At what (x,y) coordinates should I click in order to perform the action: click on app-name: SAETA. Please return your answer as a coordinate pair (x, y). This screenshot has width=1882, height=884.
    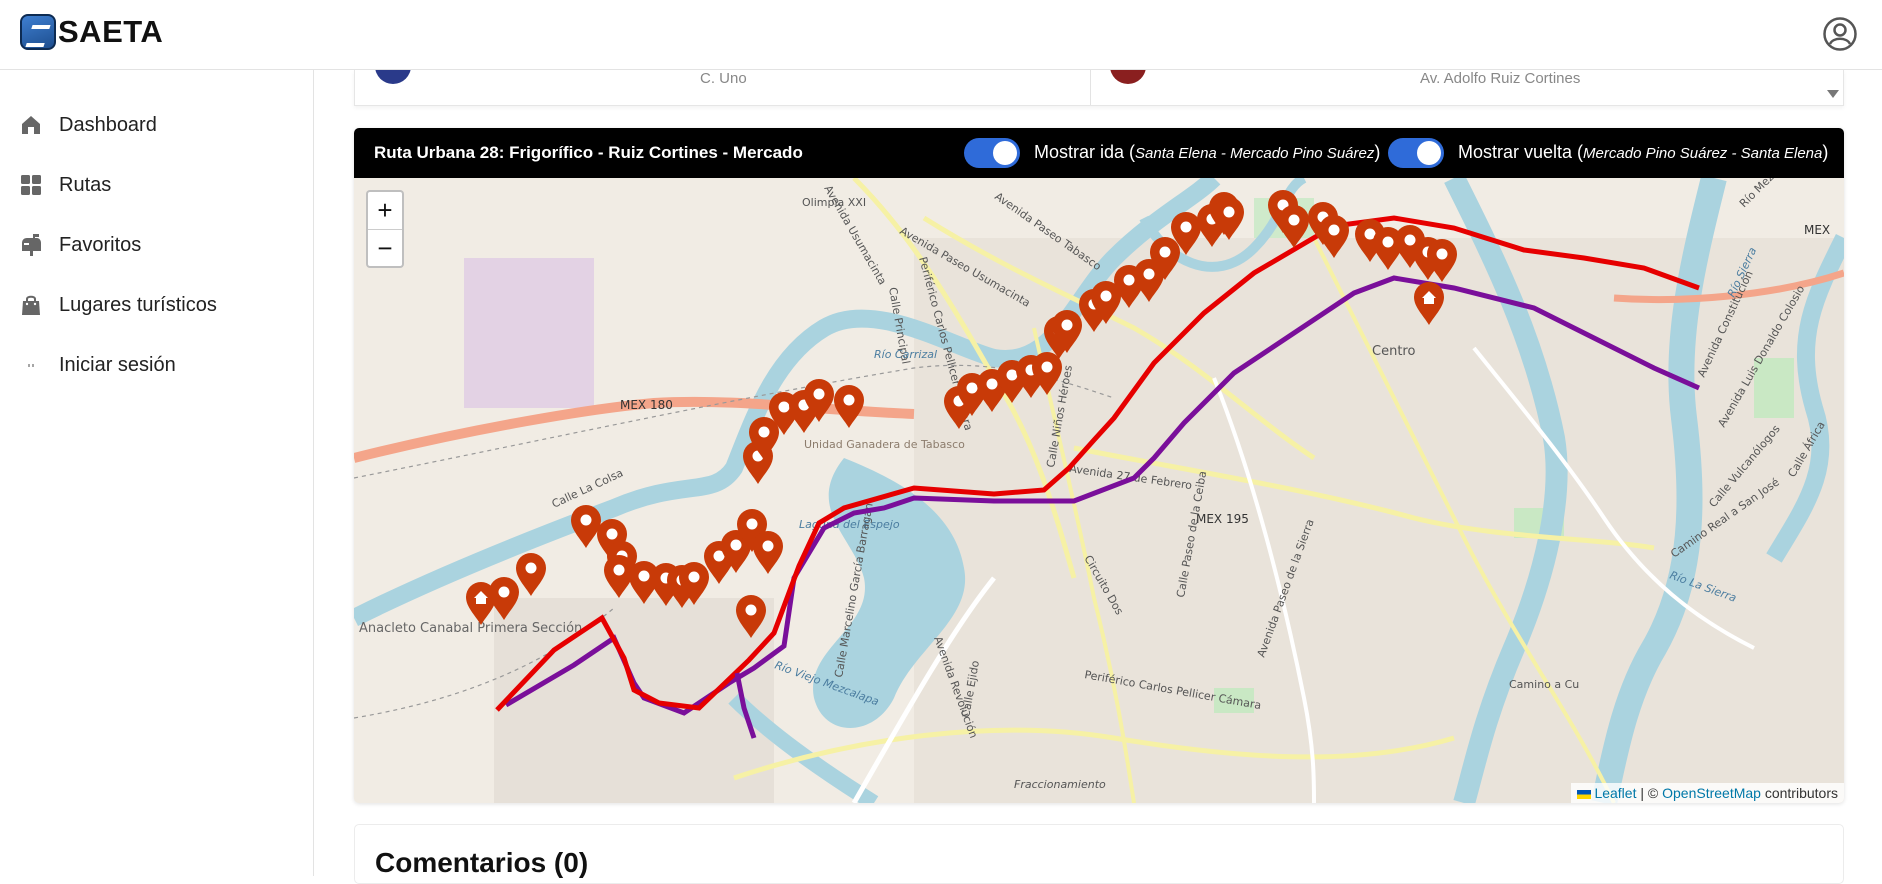
    Looking at the image, I should click on (111, 31).